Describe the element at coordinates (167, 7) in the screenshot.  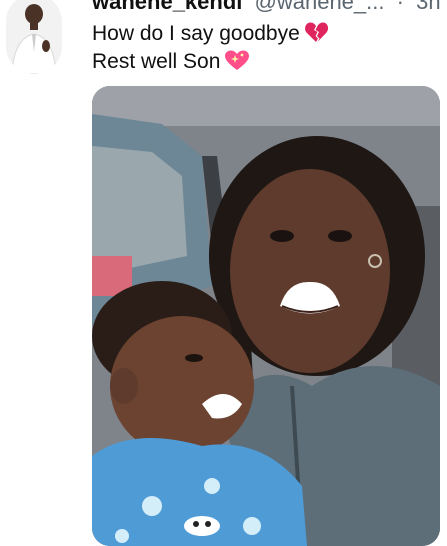
I see `display-name: wahene_kendi` at that location.